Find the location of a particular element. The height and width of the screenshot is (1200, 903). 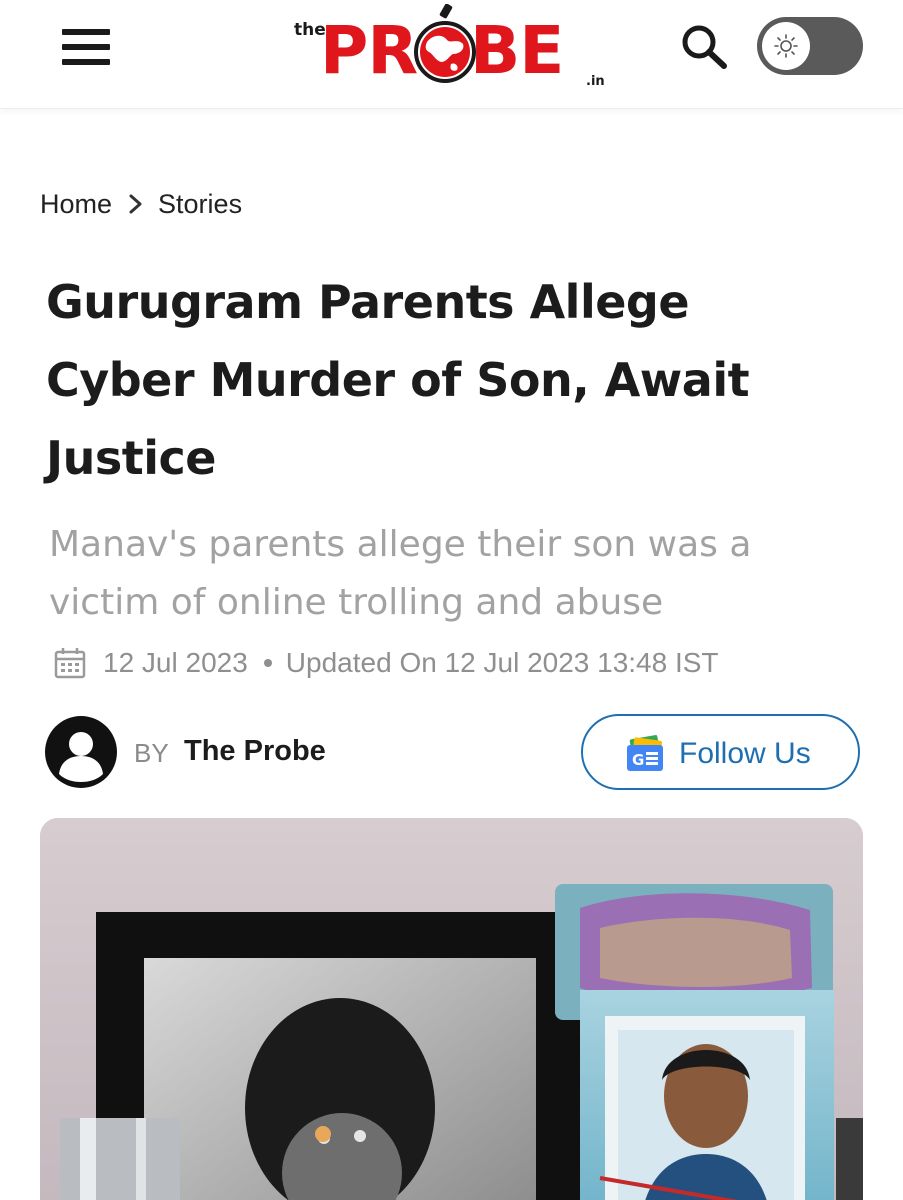

search-icon is located at coordinates (705, 47).